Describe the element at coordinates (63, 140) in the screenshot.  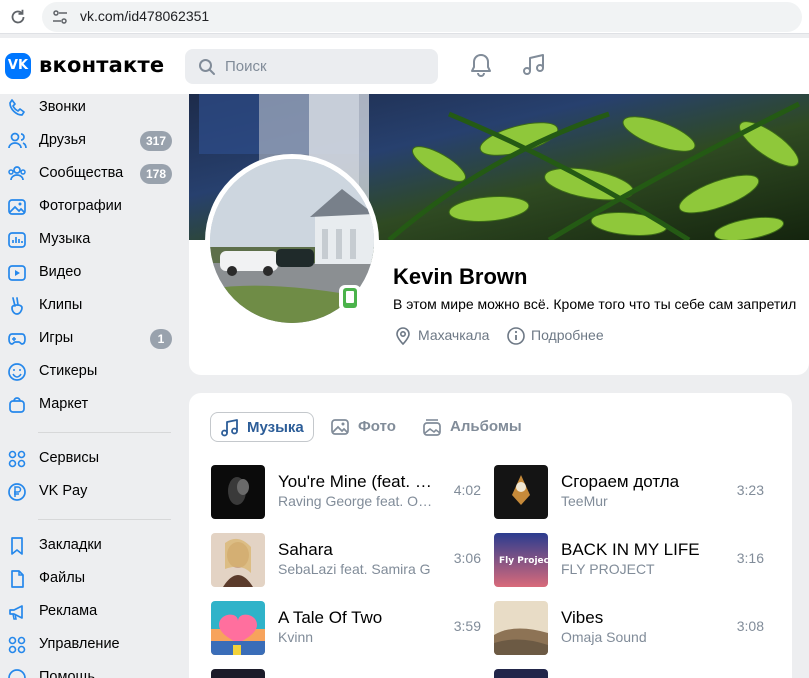
I see `sidebar-item-label: Друзья` at that location.